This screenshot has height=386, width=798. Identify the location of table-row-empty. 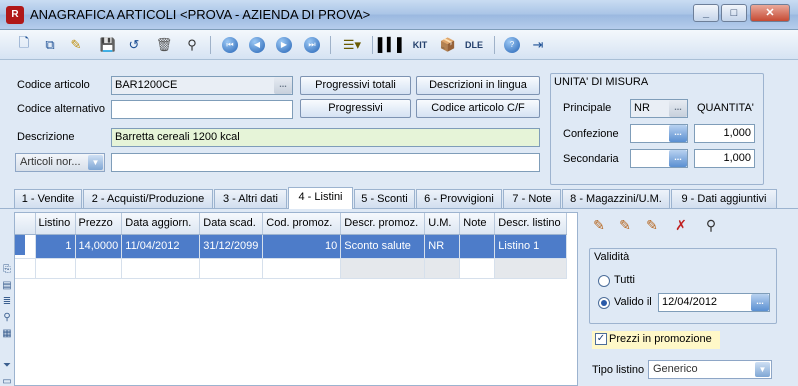
(291, 268).